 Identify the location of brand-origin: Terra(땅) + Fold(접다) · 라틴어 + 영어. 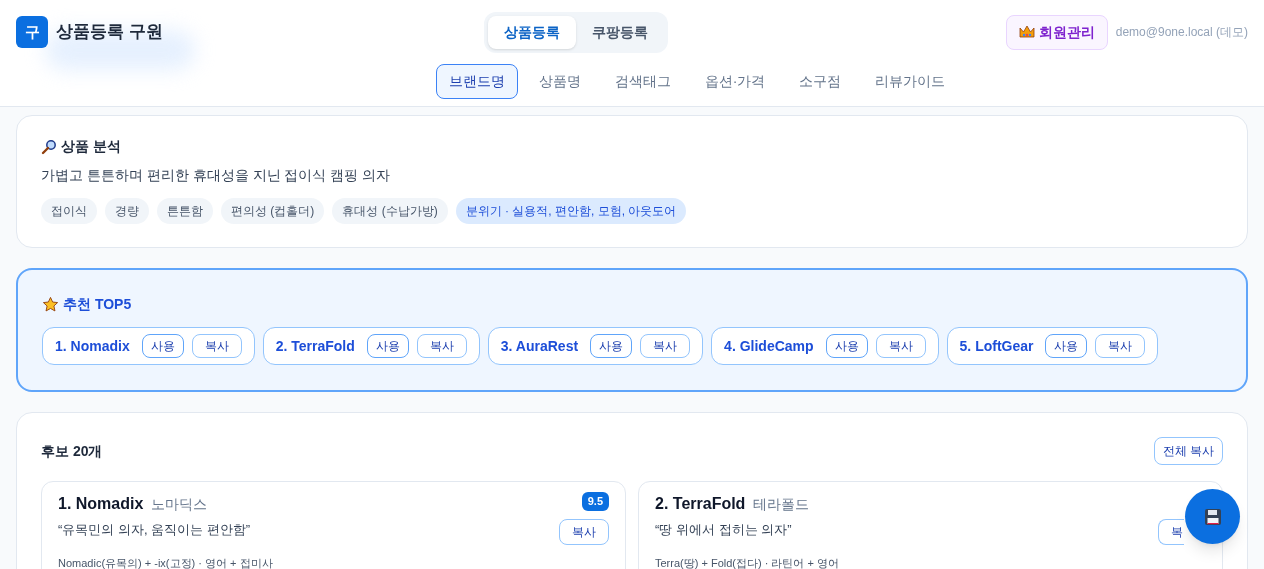
(747, 562).